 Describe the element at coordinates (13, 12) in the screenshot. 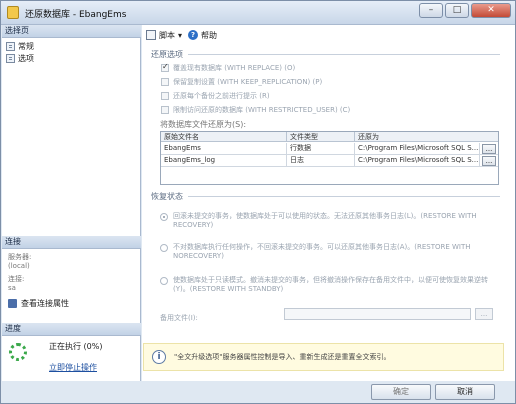

I see `database-icon` at that location.